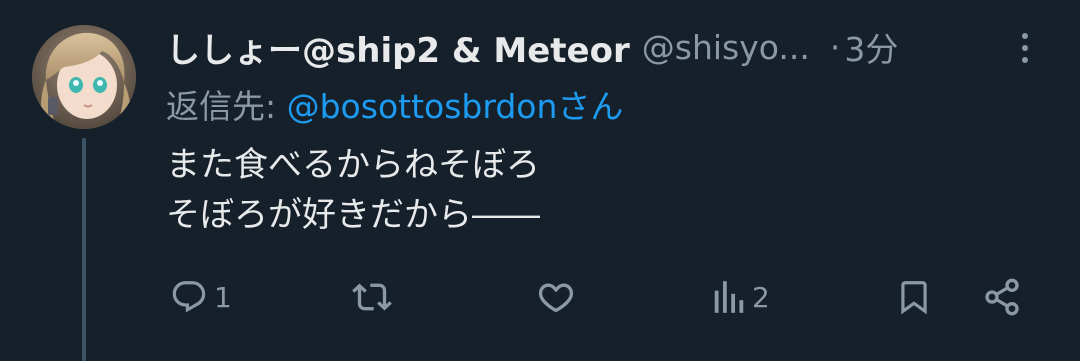  I want to click on more-options-button, so click(1025, 48).